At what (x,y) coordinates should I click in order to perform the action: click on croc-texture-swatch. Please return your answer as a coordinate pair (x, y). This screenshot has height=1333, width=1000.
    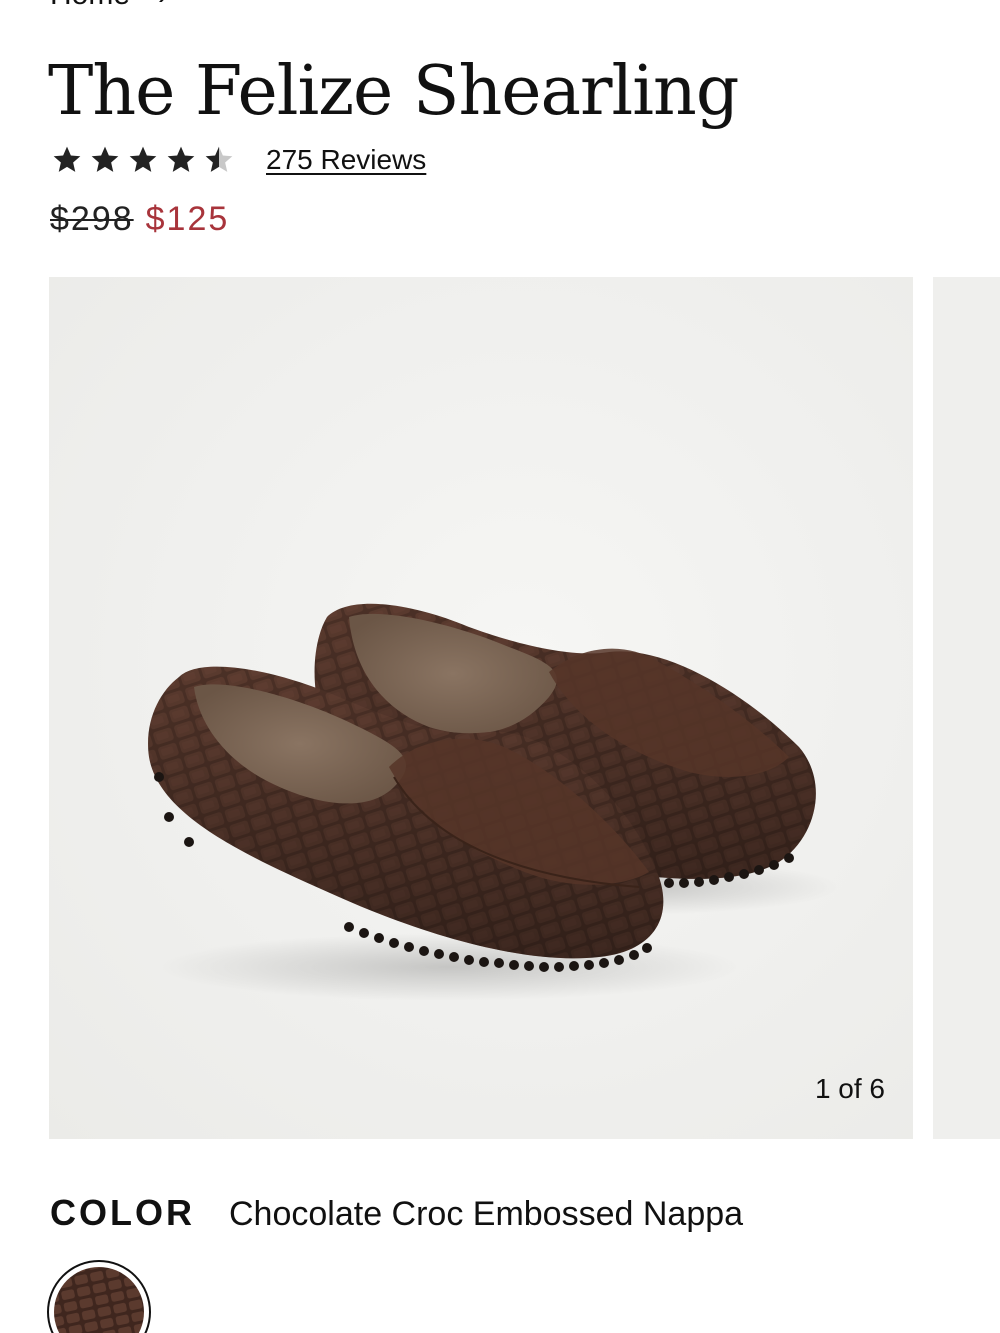
    Looking at the image, I should click on (99, 1300).